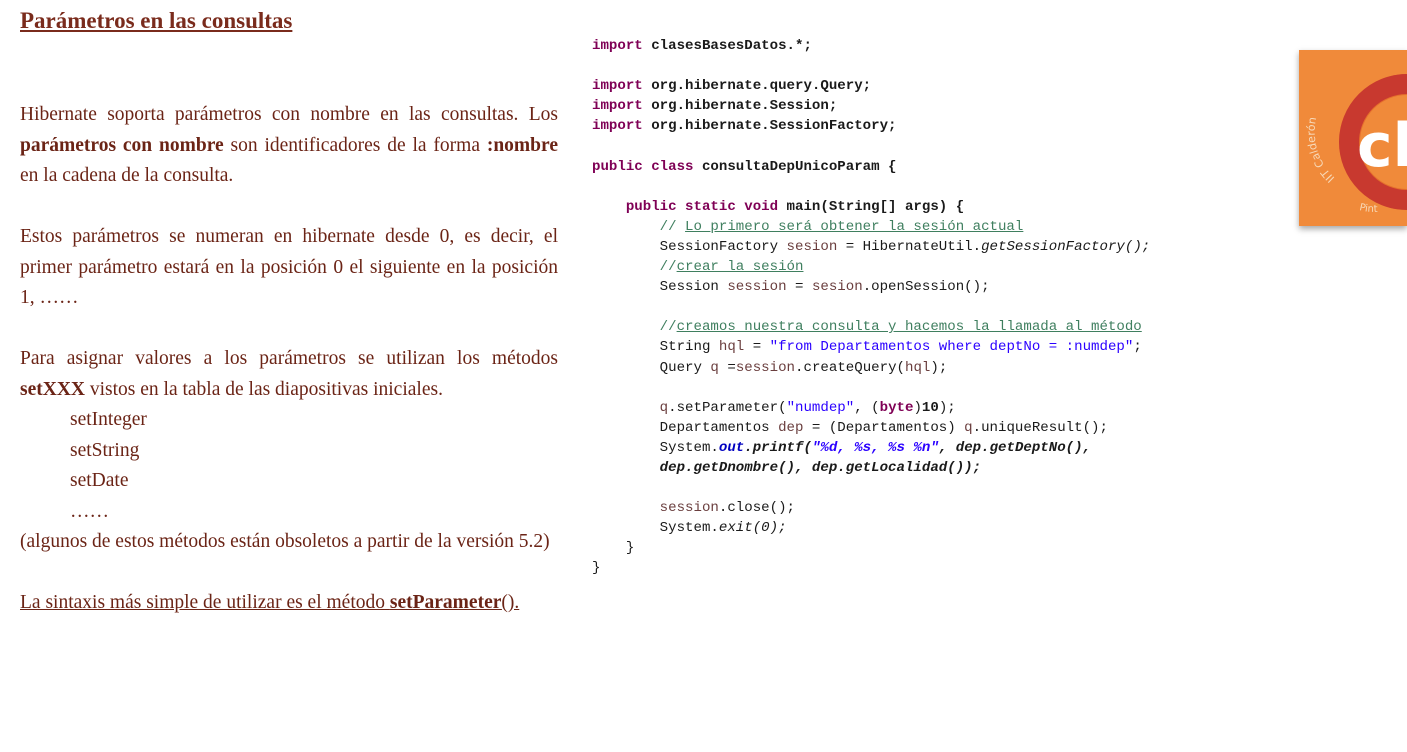 The width and height of the screenshot is (1407, 752). I want to click on method-item: setString, so click(105, 450).